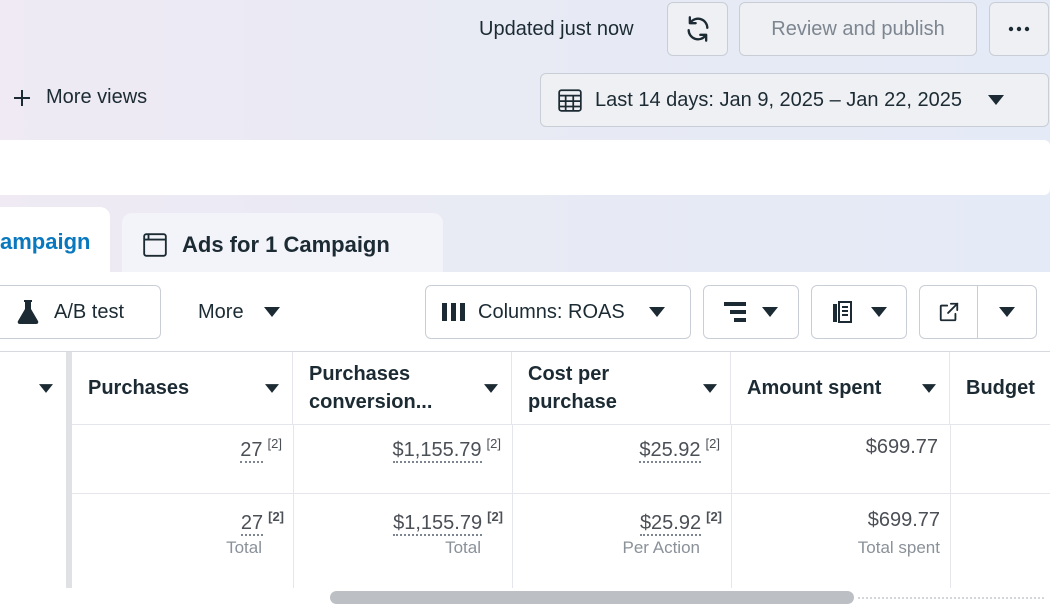 The width and height of the screenshot is (1050, 616). I want to click on calendar-icon, so click(570, 100).